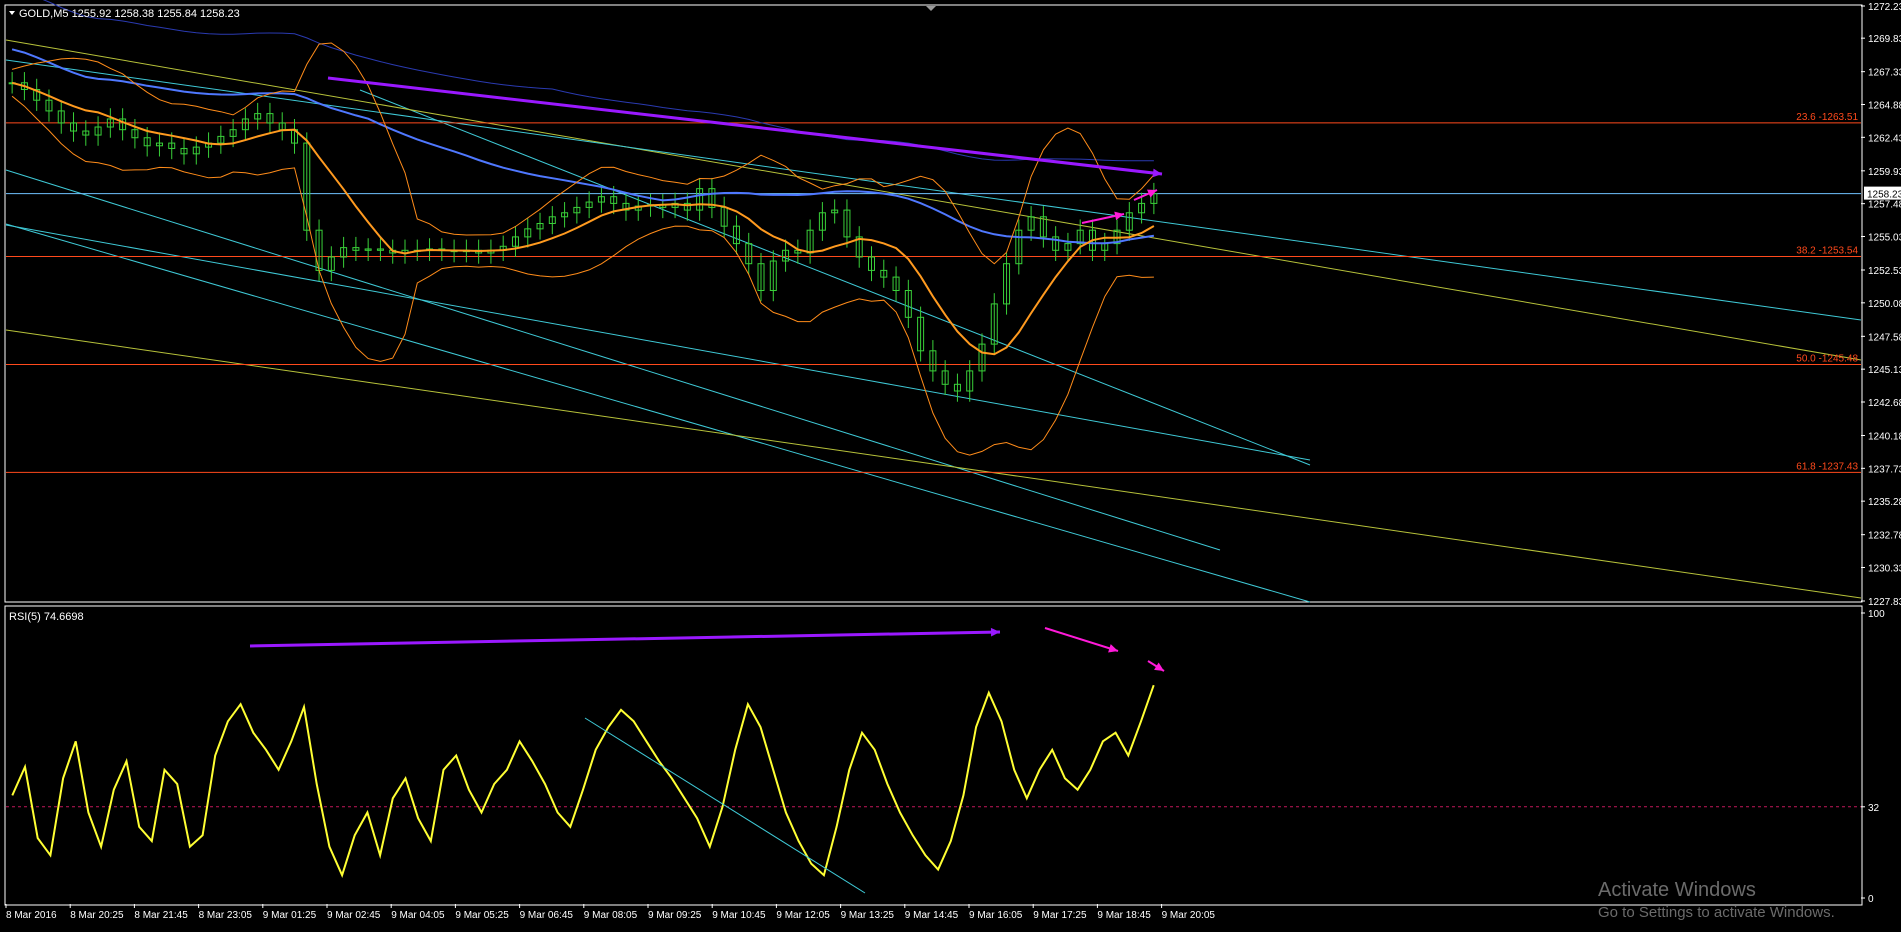 This screenshot has height=932, width=1901. Describe the element at coordinates (1884, 502) in the screenshot. I see `price-tick-label: 1235.28` at that location.